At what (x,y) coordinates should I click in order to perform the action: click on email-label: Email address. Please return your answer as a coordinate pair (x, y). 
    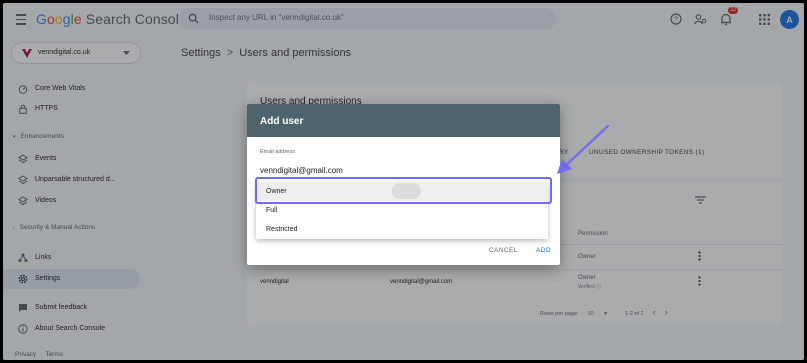
    Looking at the image, I should click on (277, 152).